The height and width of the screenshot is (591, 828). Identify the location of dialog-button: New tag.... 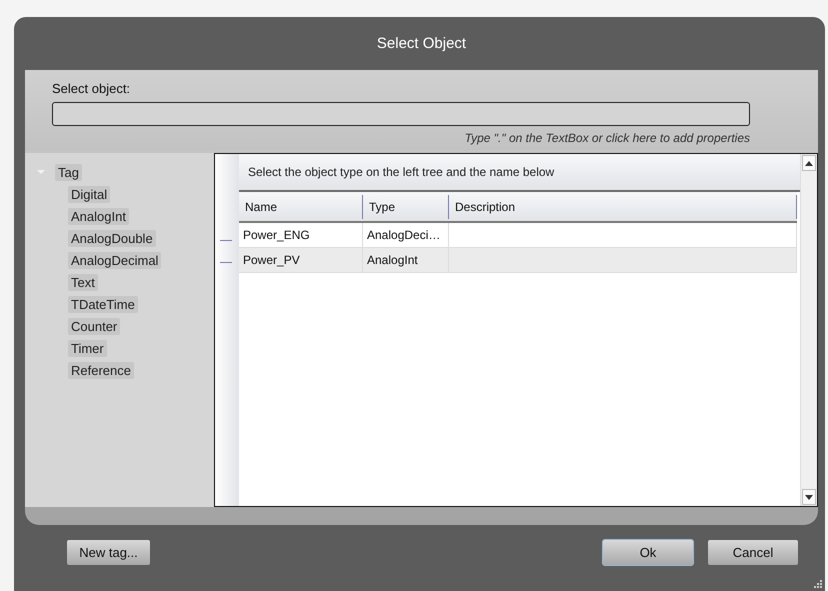
(108, 552).